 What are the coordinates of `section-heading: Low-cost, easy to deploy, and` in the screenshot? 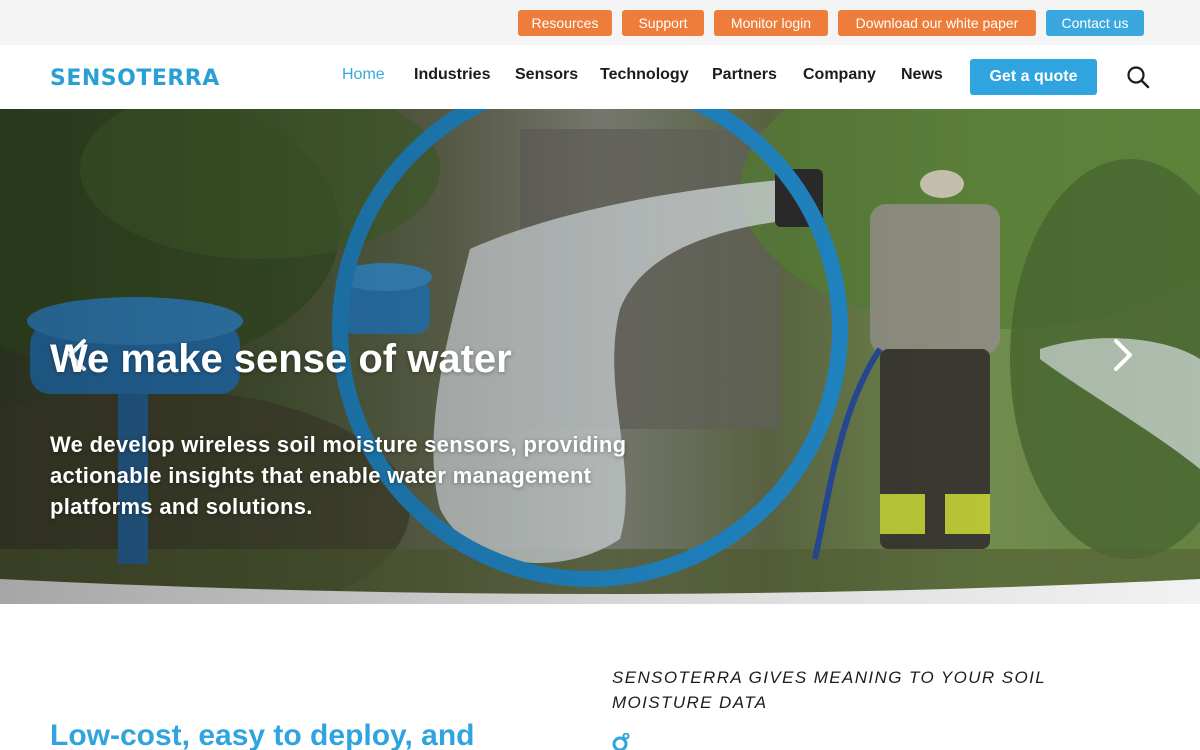 It's located at (262, 734).